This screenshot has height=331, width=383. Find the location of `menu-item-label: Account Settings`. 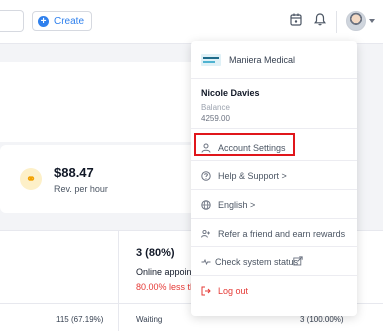

menu-item-label: Account Settings is located at coordinates (252, 148).